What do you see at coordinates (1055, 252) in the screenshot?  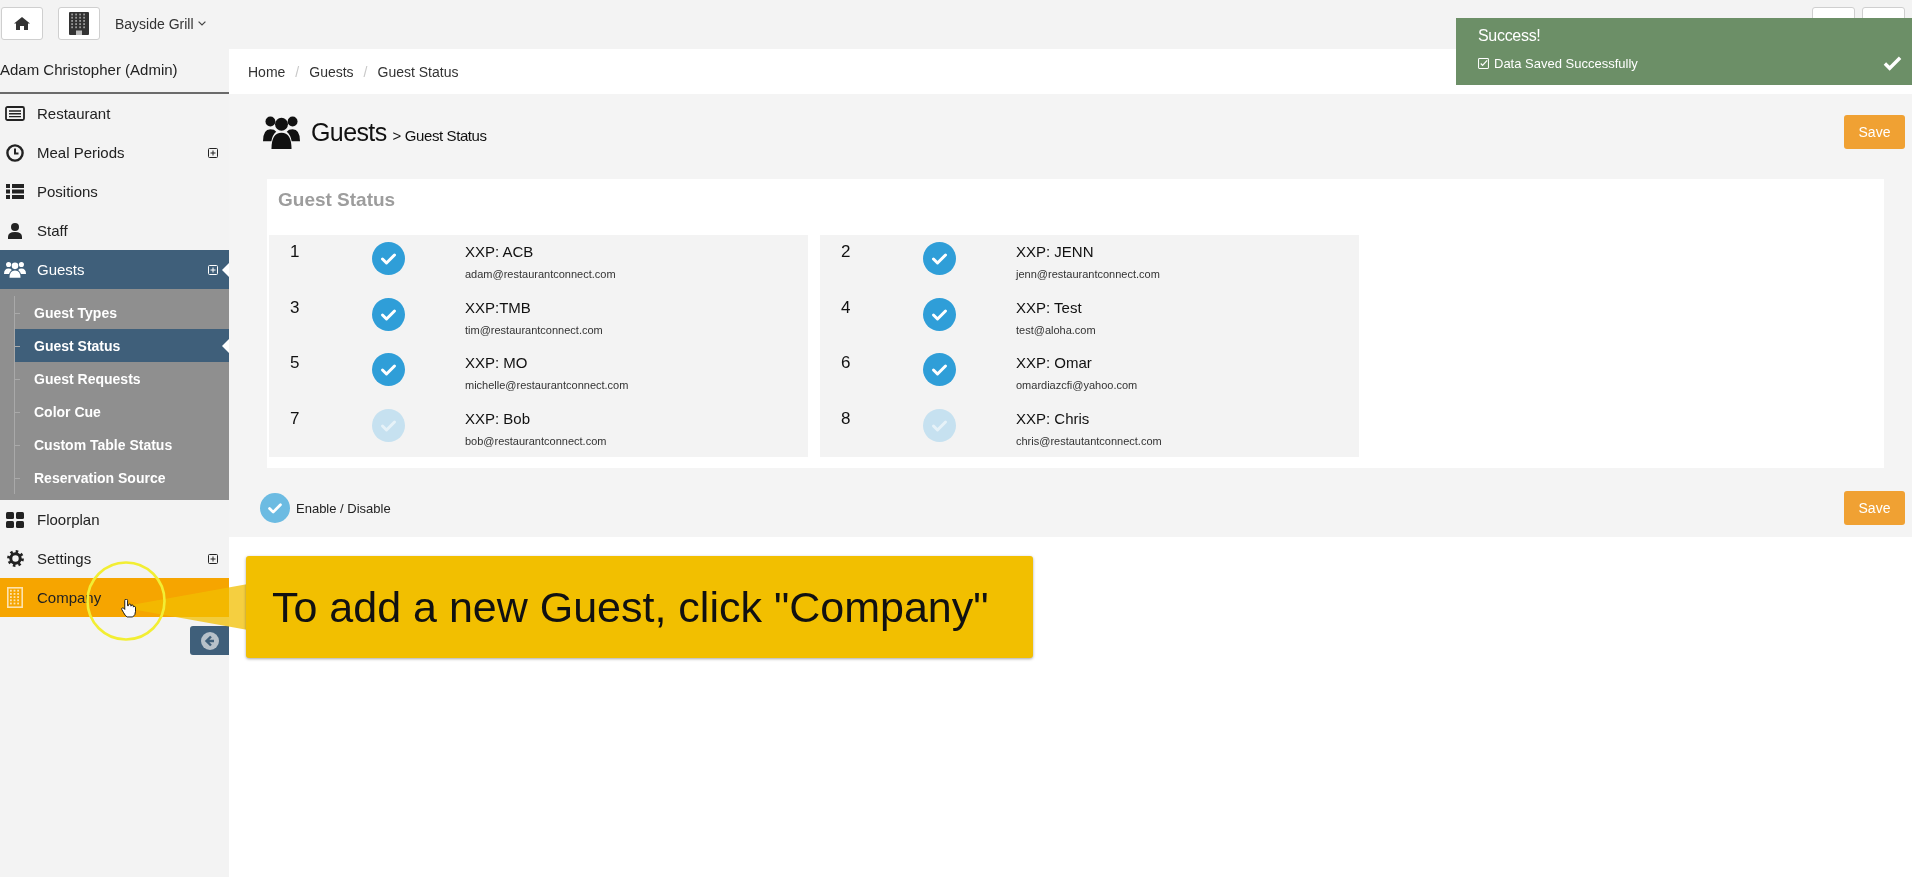 I see `guest-name: XXP: JENN` at bounding box center [1055, 252].